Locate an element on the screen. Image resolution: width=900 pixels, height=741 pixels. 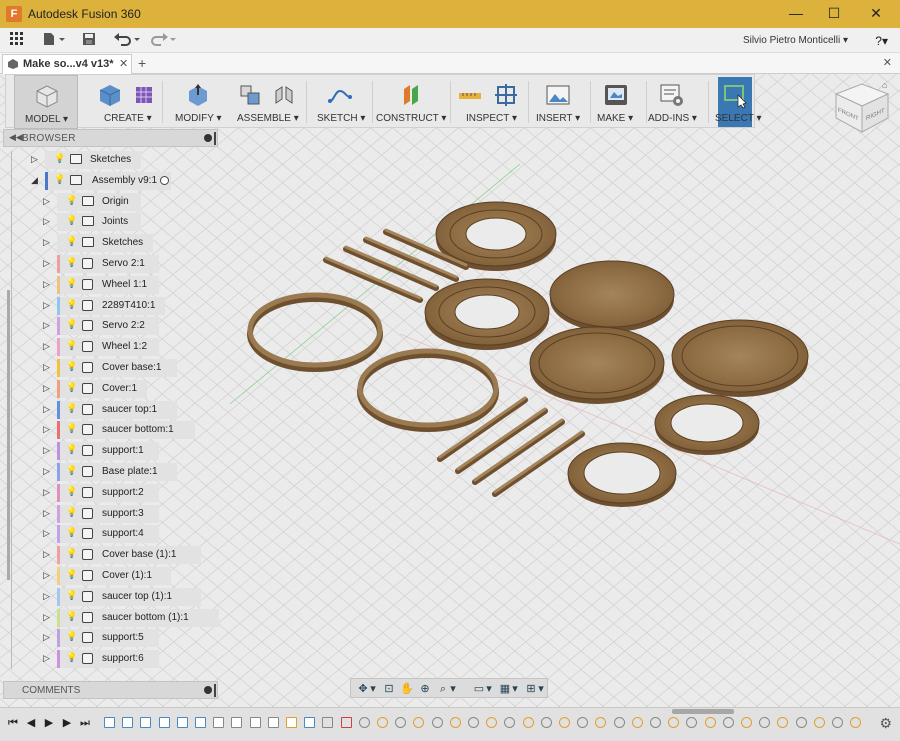
viewports-dropdown-icon: ▾ is located at coordinates (541, 689).